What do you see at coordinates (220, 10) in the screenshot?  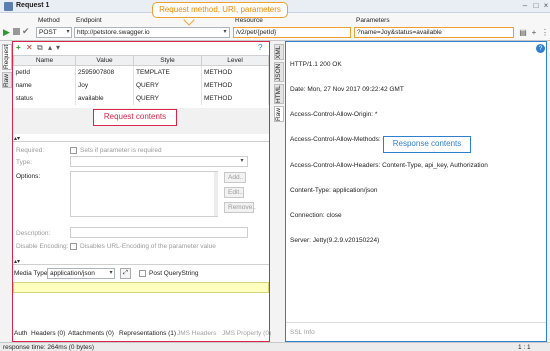 I see `callout-request-line: Request method, URI, parameters` at bounding box center [220, 10].